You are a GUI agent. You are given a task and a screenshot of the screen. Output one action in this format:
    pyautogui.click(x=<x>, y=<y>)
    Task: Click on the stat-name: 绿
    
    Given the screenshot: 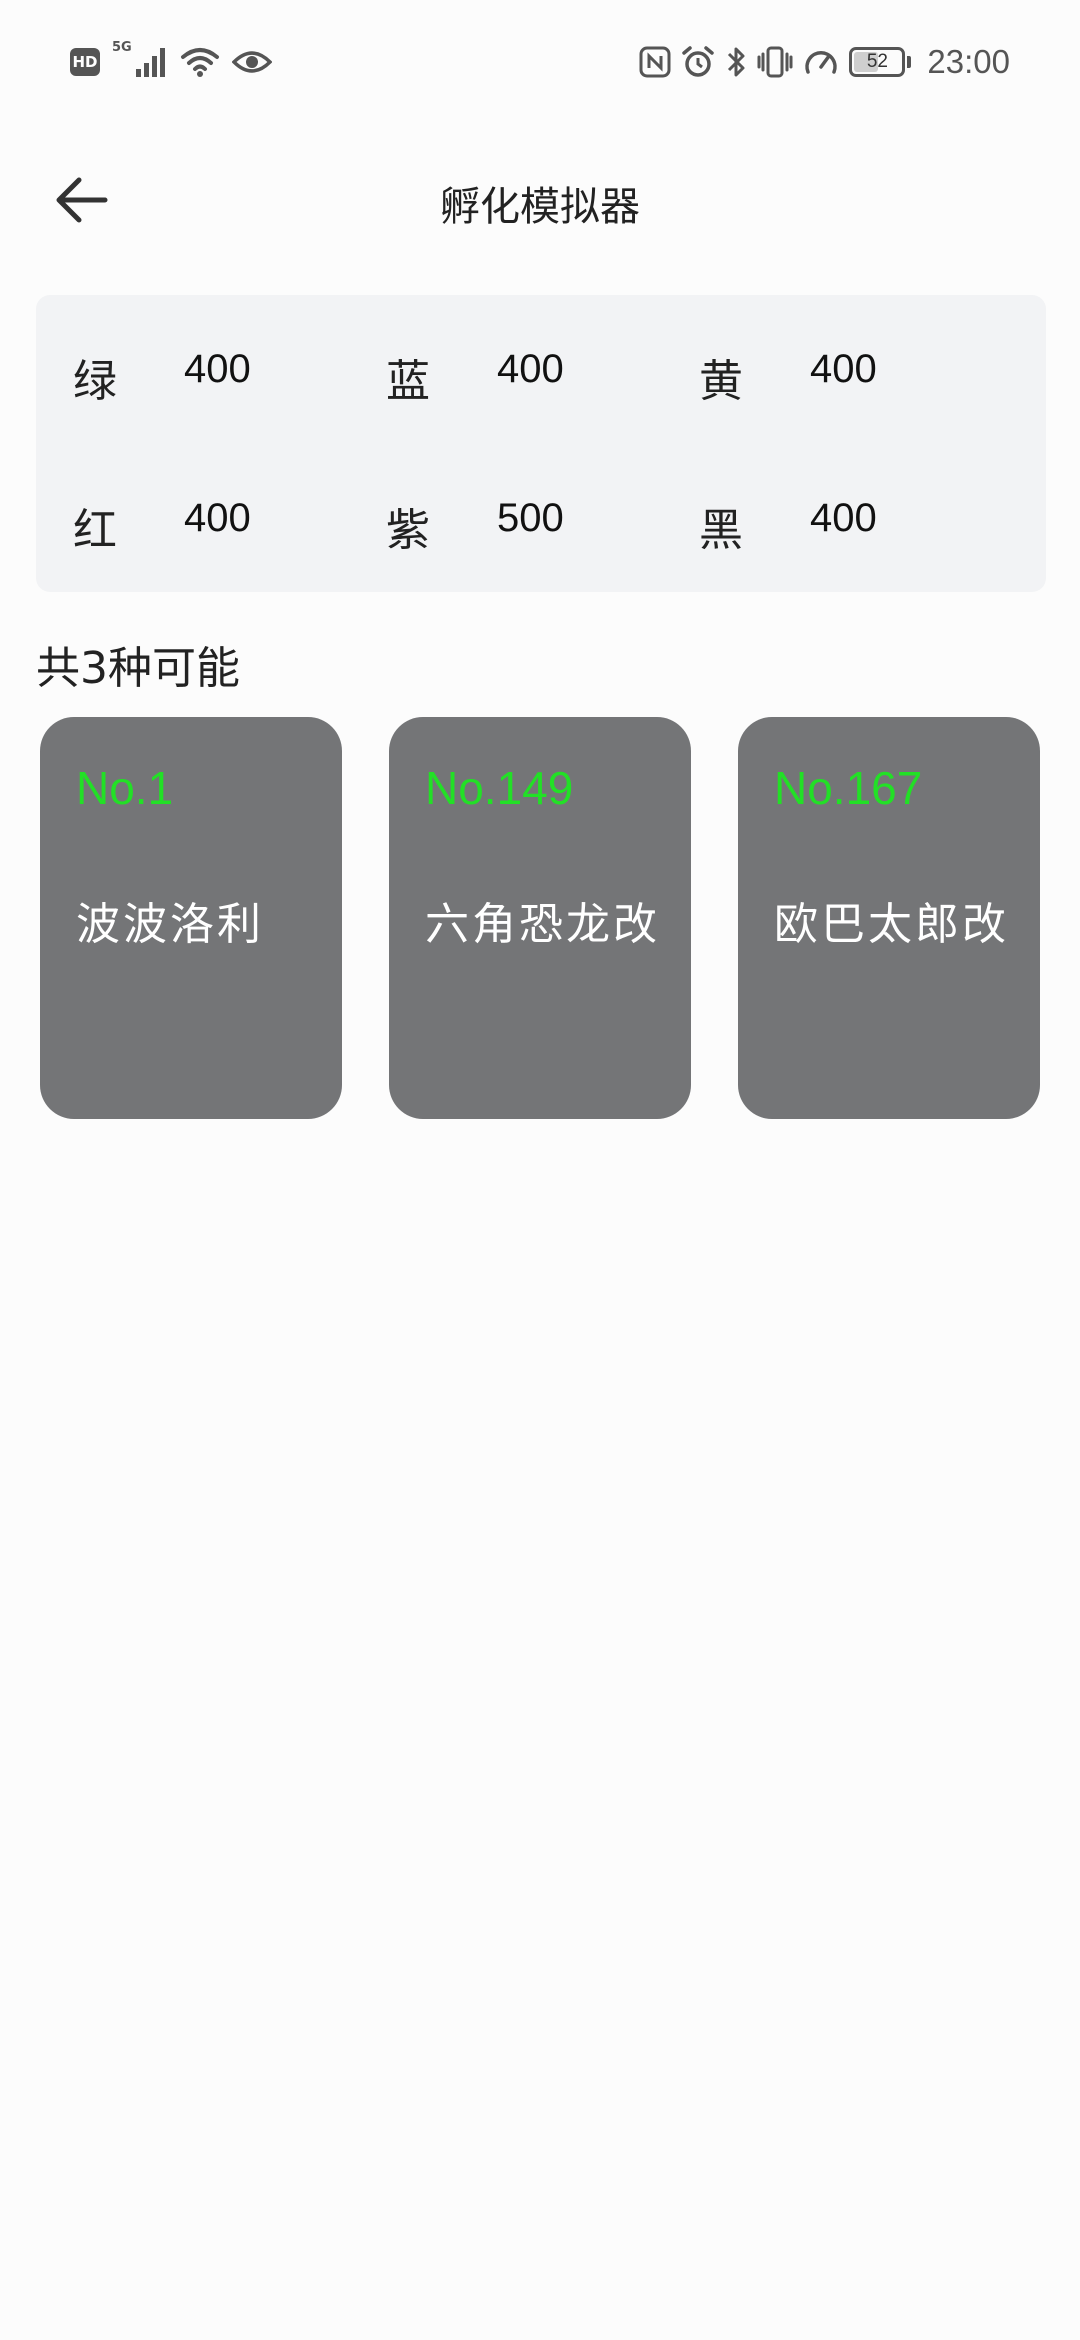 What is the action you would take?
    pyautogui.click(x=95, y=381)
    